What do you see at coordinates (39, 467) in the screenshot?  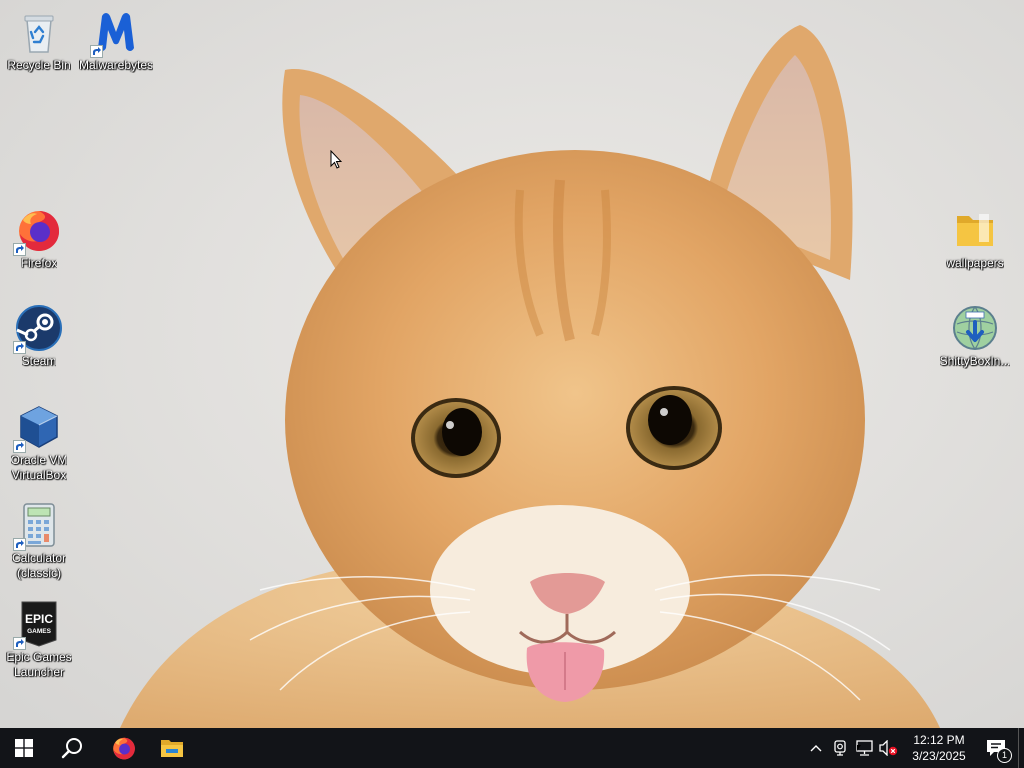 I see `virtualbox-label: Oracle VM VirtualBox` at bounding box center [39, 467].